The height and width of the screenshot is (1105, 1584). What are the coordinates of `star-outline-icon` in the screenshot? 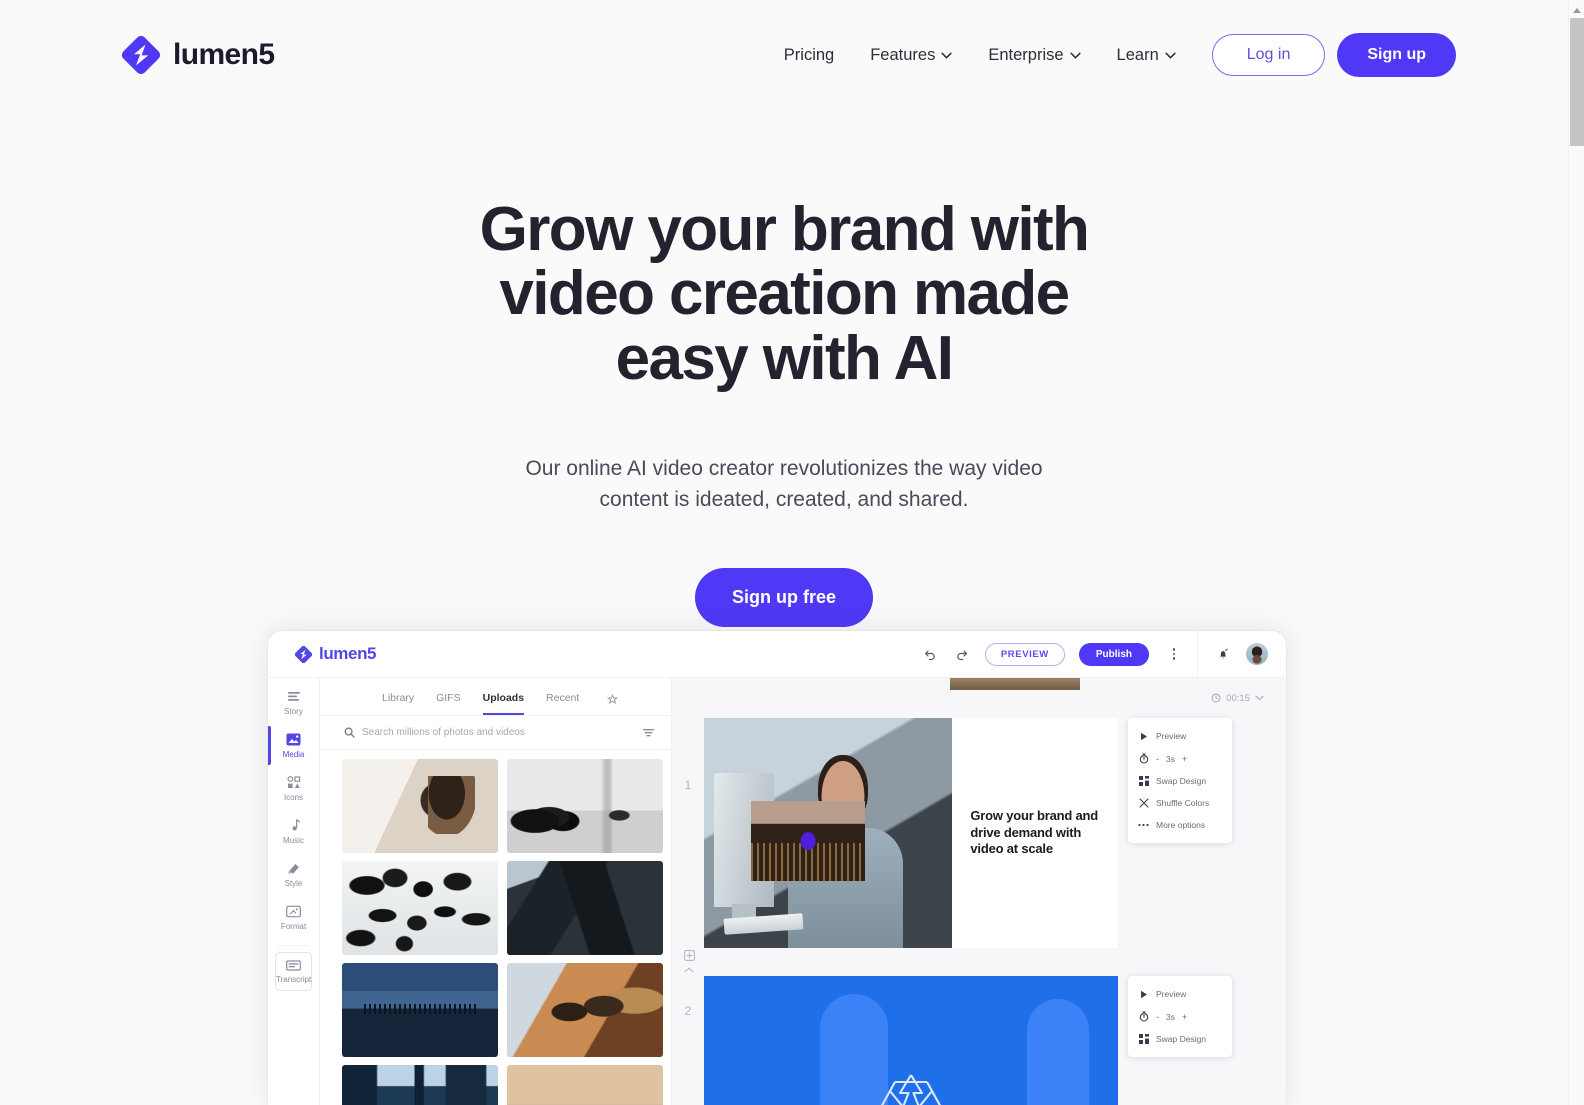 It's located at (613, 704).